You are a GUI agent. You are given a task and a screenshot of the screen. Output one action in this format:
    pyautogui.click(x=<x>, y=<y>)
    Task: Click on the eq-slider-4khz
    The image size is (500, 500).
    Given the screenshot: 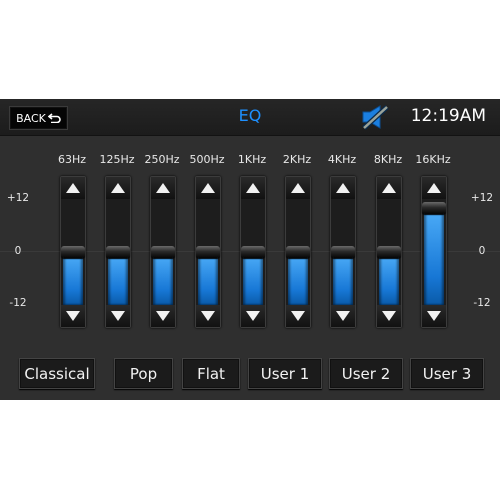 What is the action you would take?
    pyautogui.click(x=343, y=252)
    